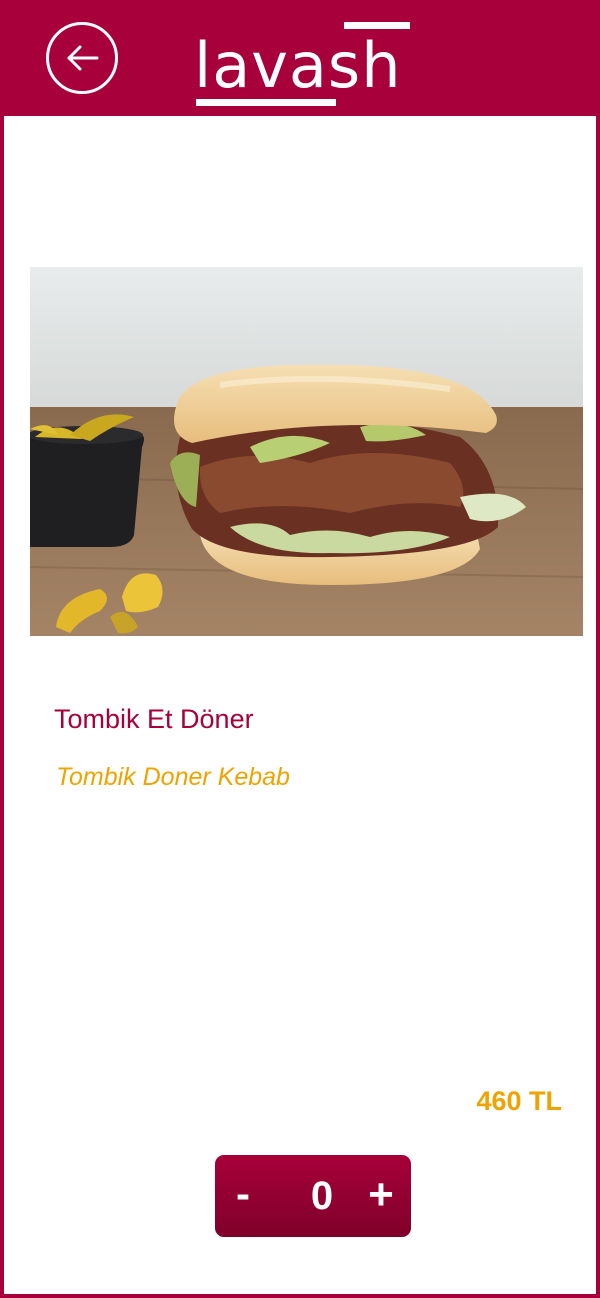 Image resolution: width=600 pixels, height=1298 pixels. I want to click on logo-bar-bottom, so click(266, 102).